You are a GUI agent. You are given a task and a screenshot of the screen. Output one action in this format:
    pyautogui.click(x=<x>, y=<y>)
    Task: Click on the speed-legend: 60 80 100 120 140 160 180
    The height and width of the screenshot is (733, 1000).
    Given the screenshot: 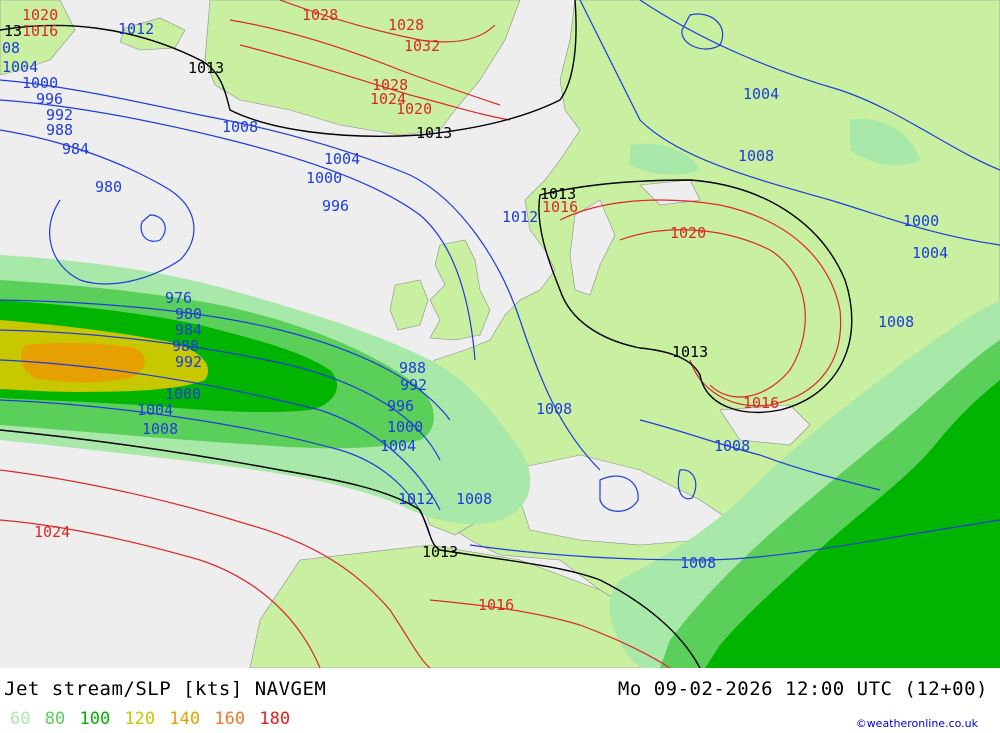 What is the action you would take?
    pyautogui.click(x=152, y=719)
    